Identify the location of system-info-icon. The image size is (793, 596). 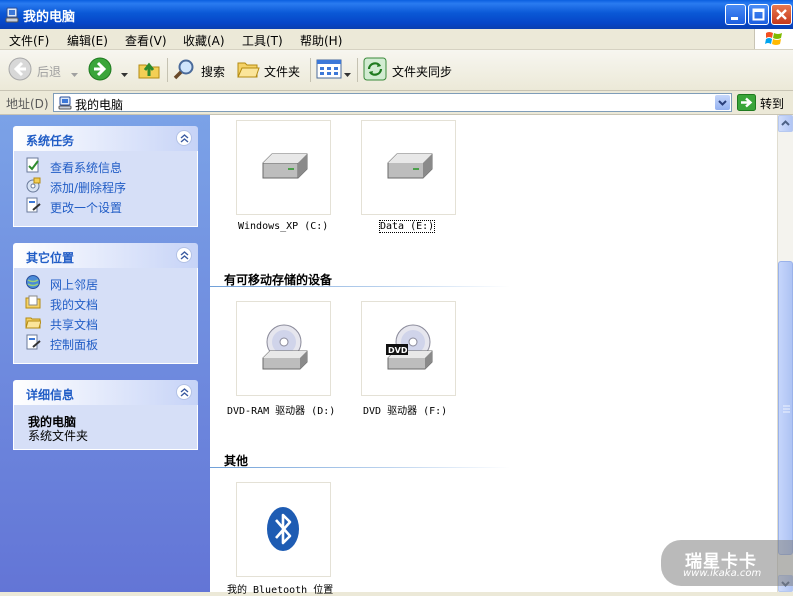
(33, 166).